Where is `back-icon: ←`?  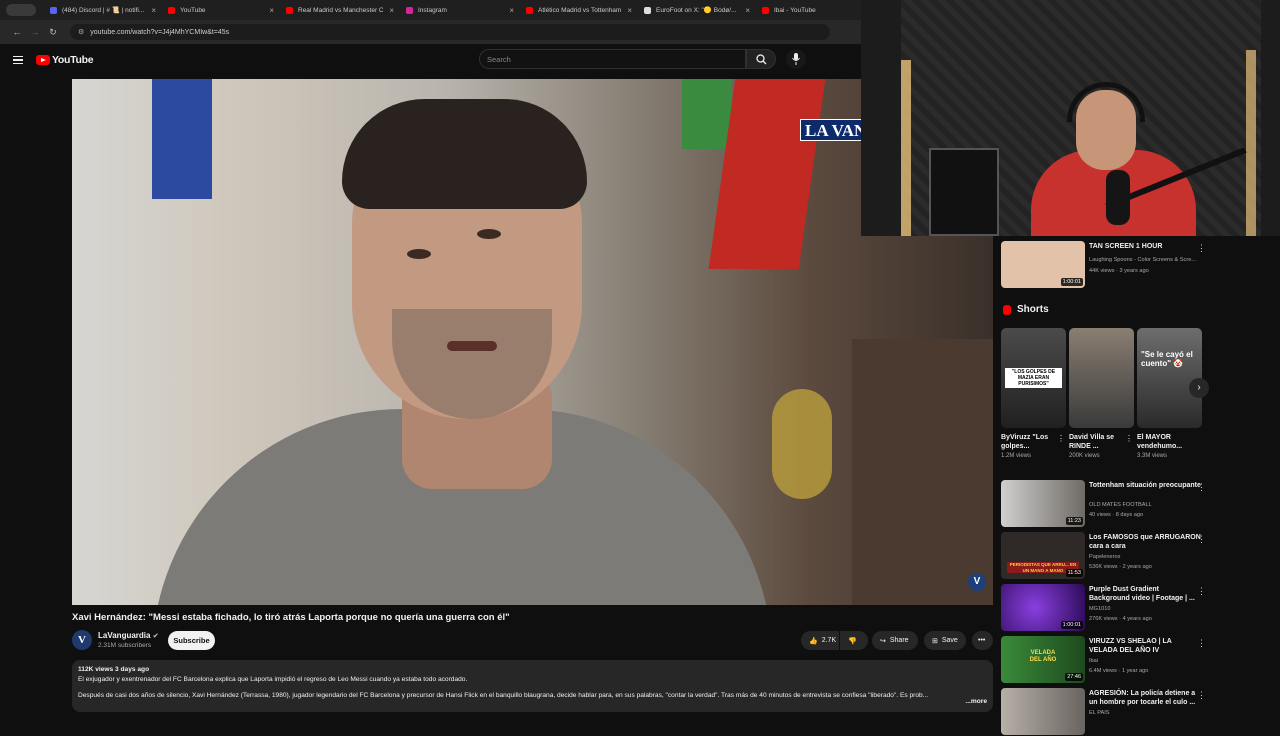 back-icon: ← is located at coordinates (17, 32).